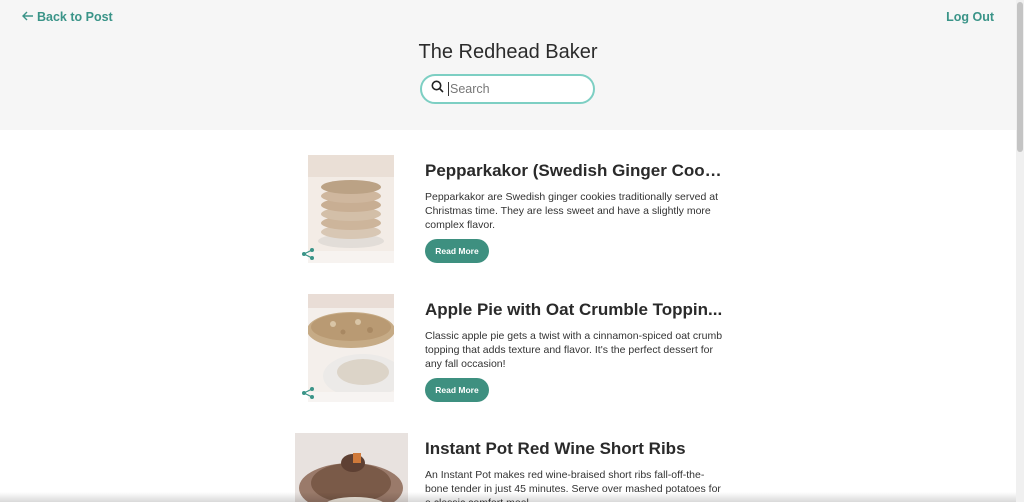  I want to click on search-box, so click(507, 89).